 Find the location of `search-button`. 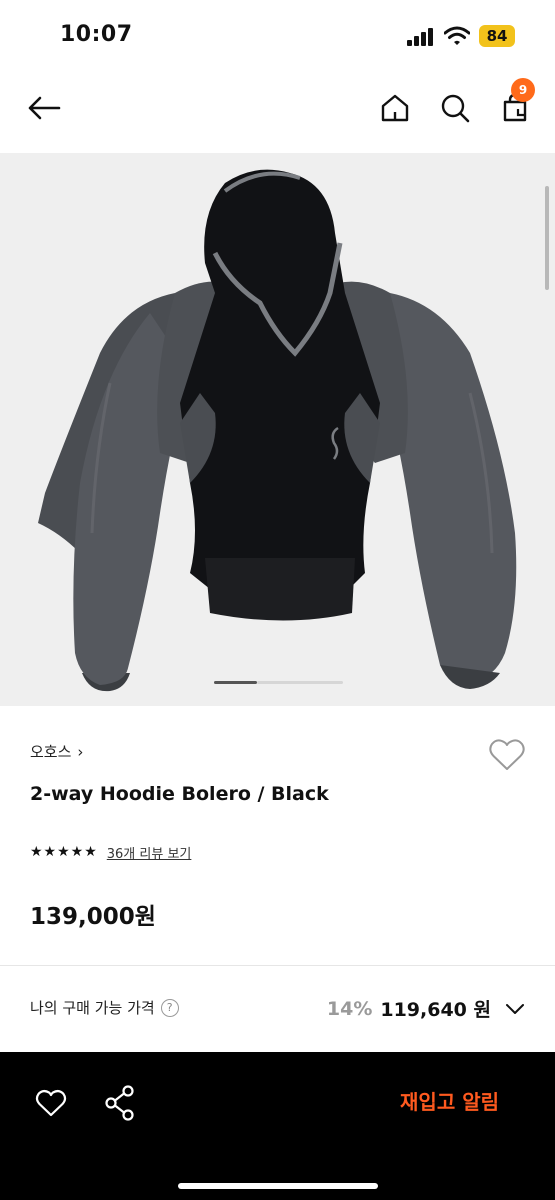

search-button is located at coordinates (455, 108).